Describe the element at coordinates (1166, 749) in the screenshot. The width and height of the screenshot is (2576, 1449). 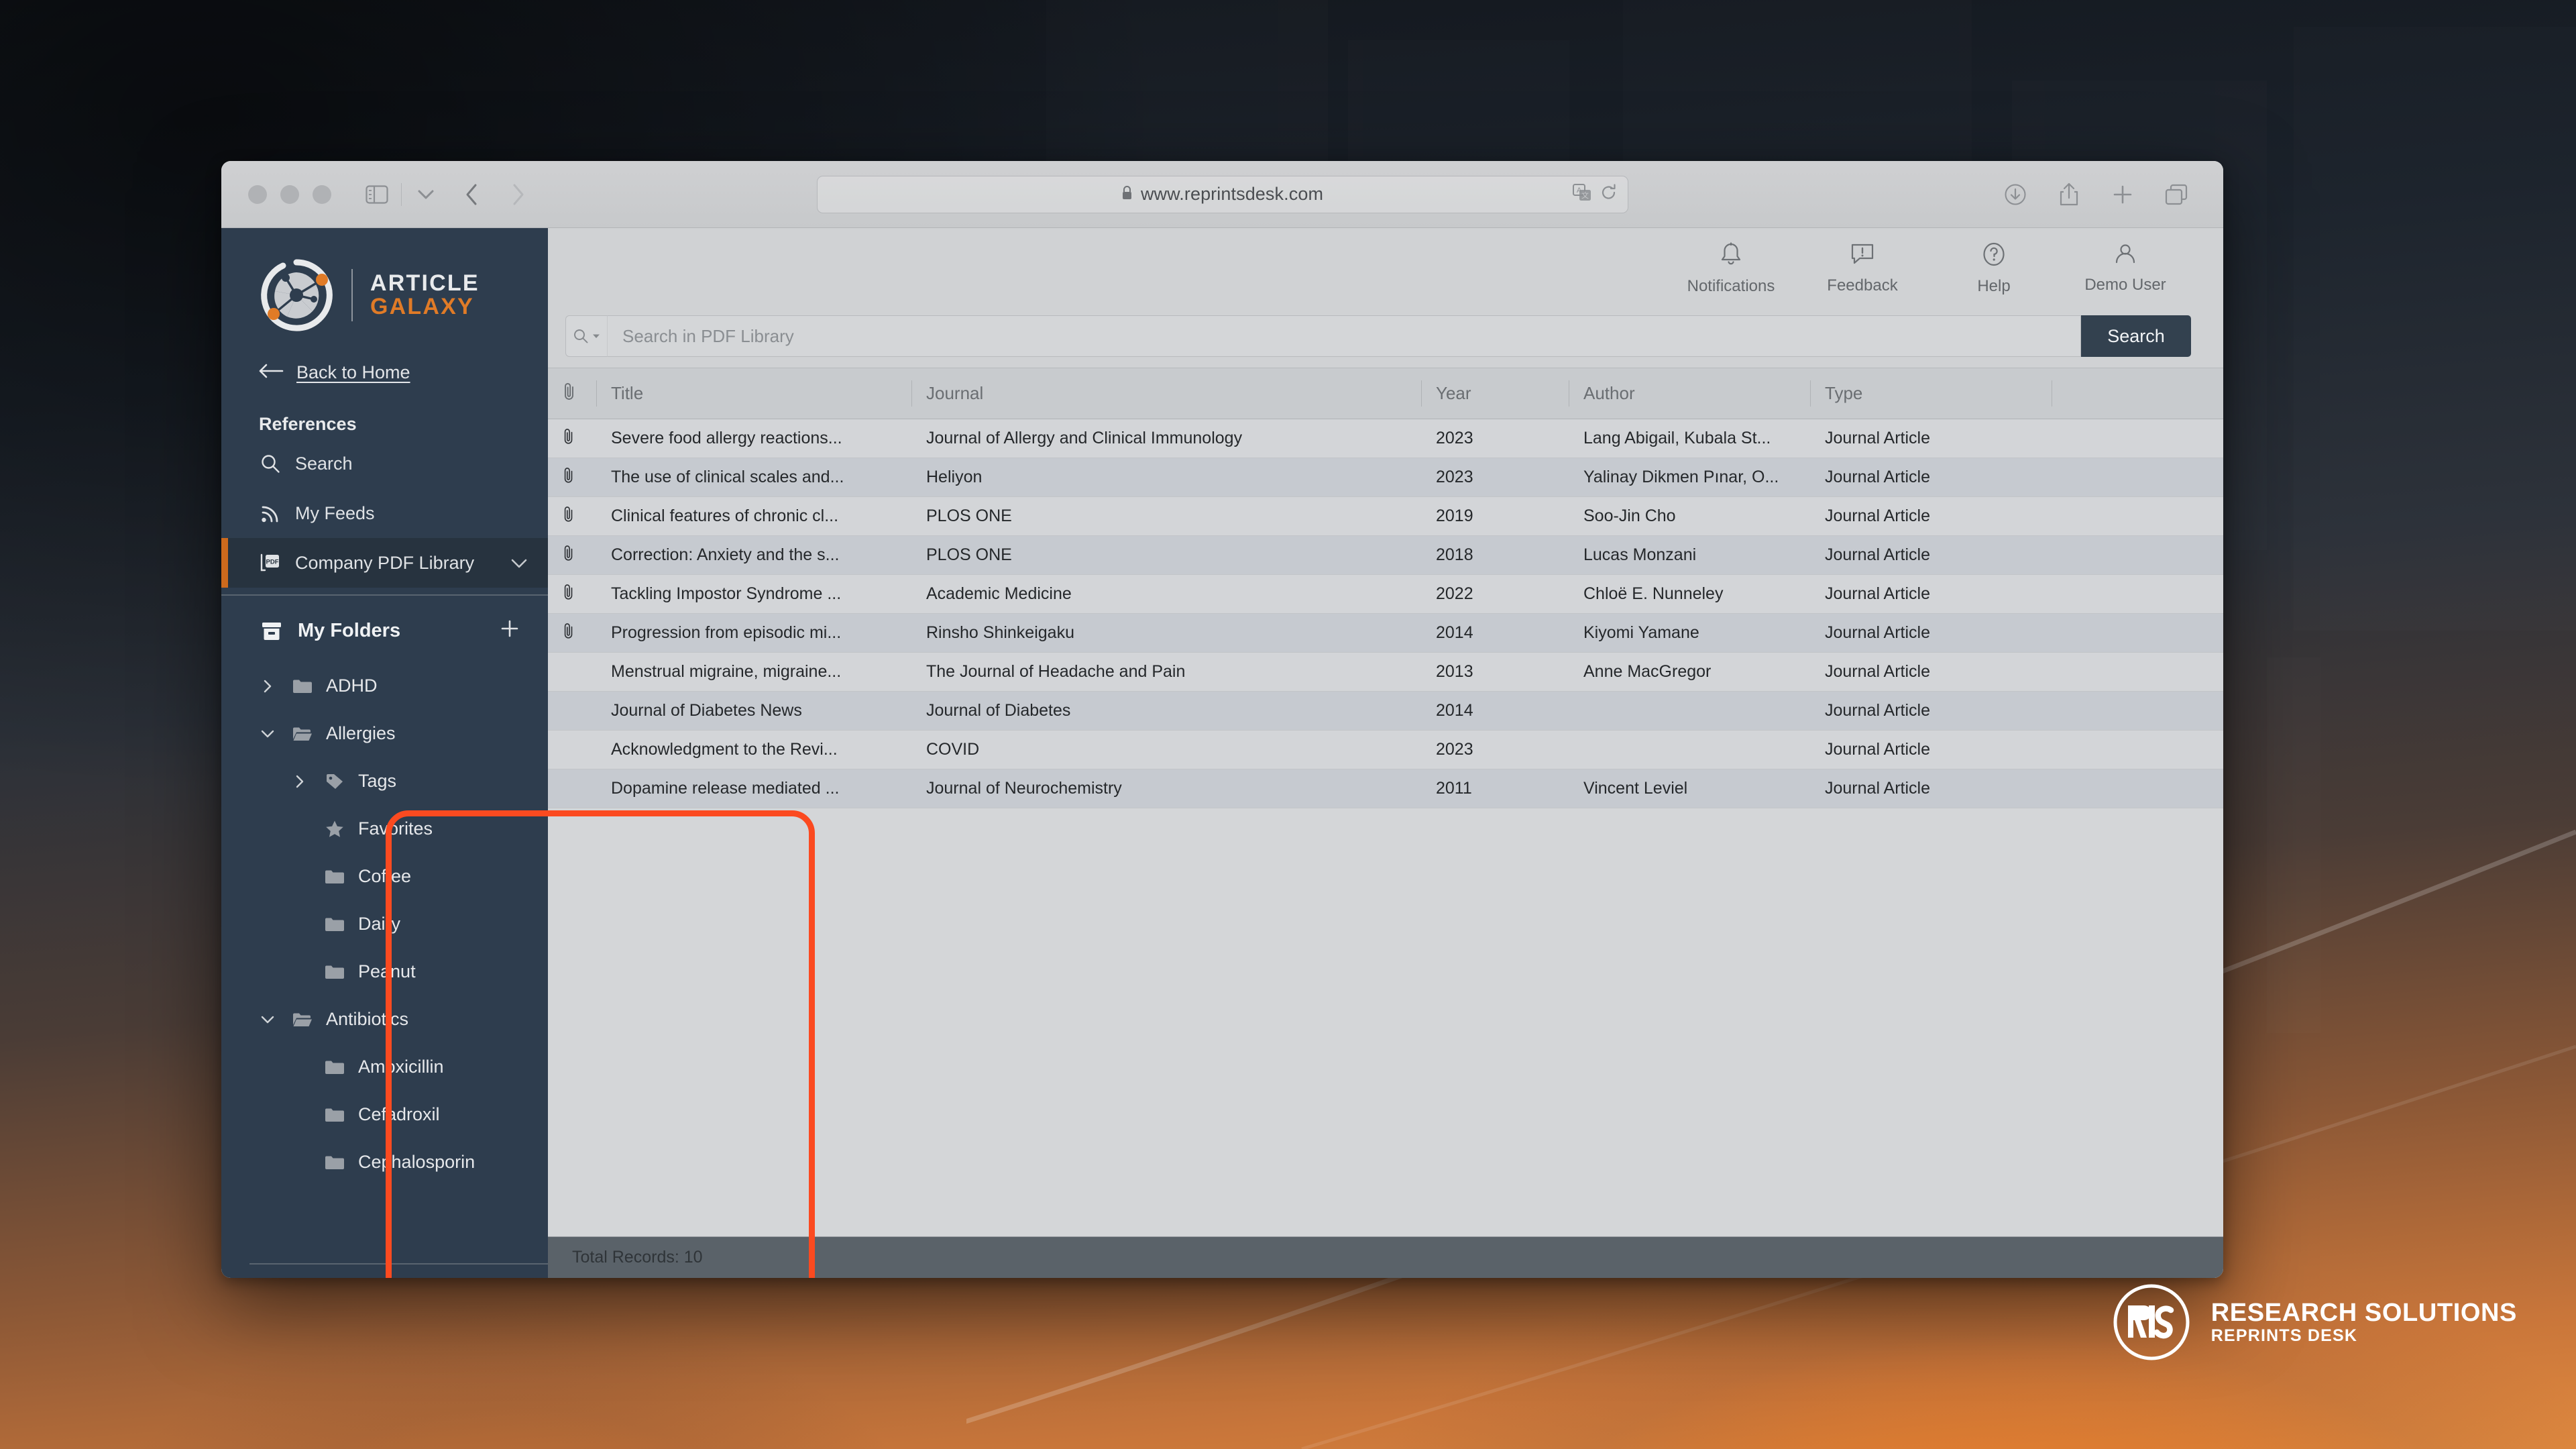
I see `cell-journal: COVID` at that location.